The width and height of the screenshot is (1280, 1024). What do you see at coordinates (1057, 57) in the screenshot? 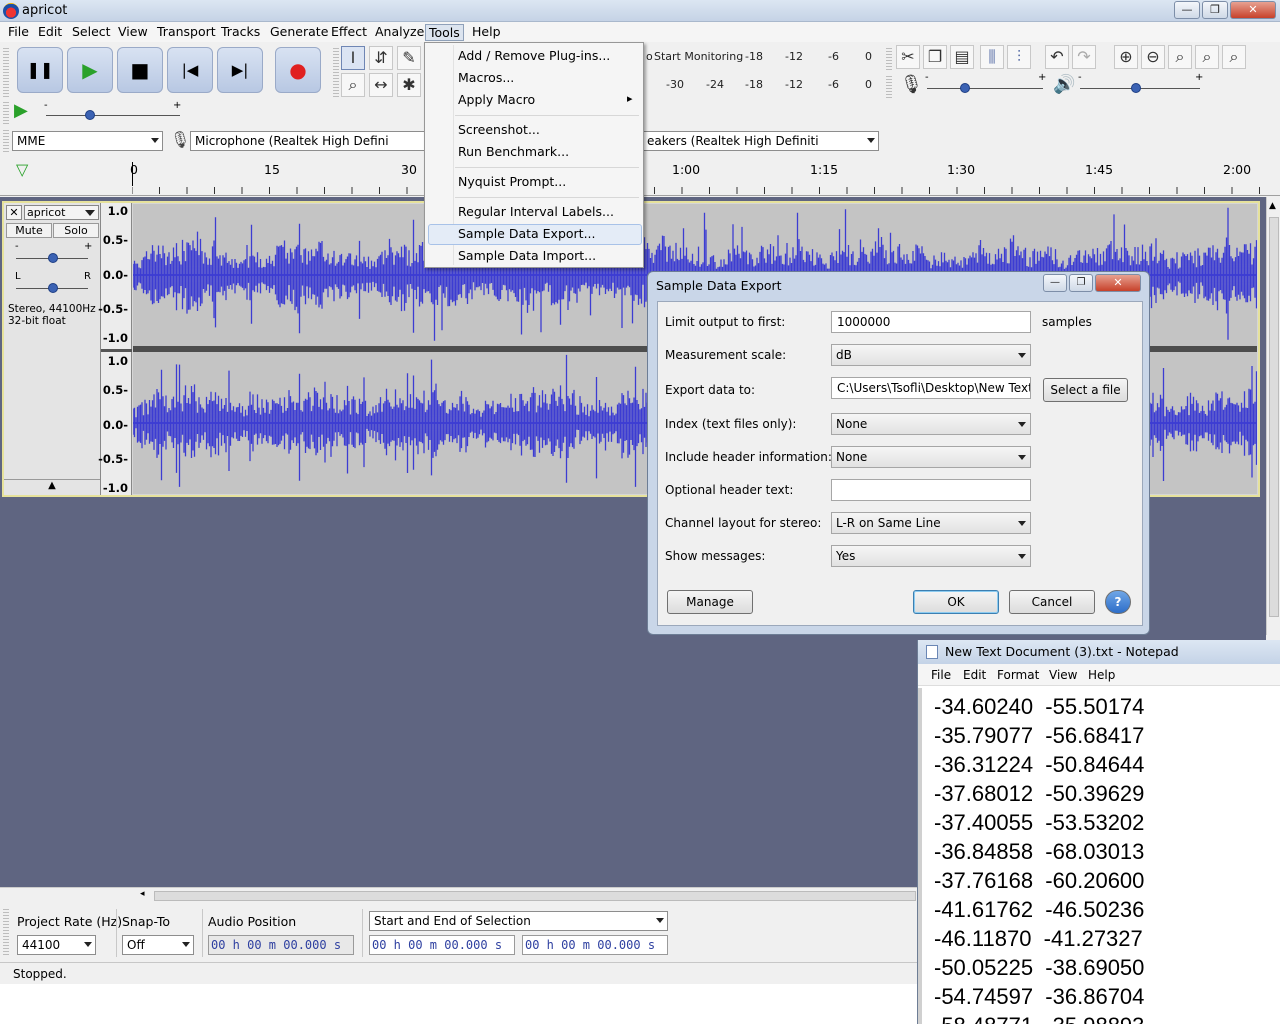
I see `undo-icon: ↶` at bounding box center [1057, 57].